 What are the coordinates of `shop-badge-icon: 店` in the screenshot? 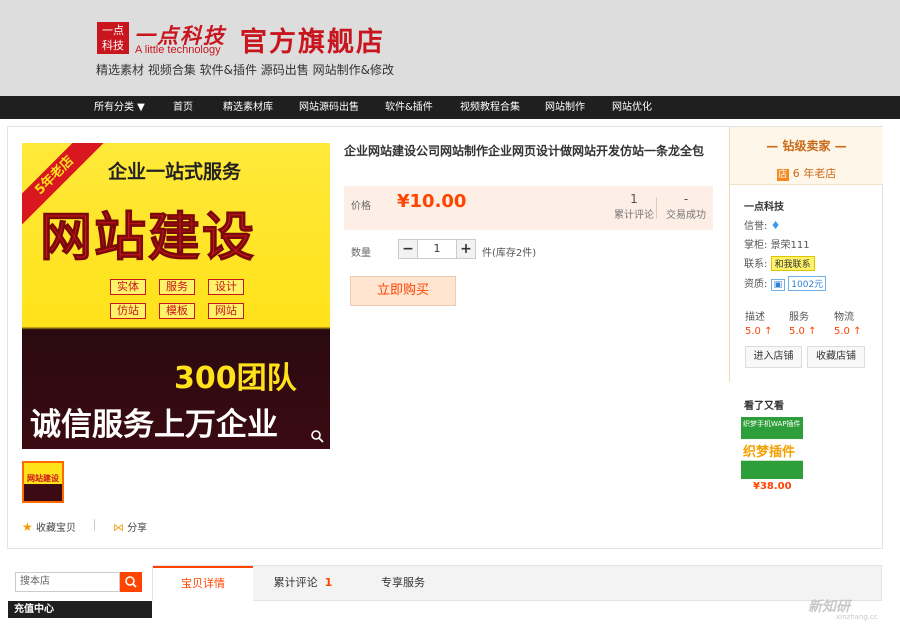 It's located at (782, 175).